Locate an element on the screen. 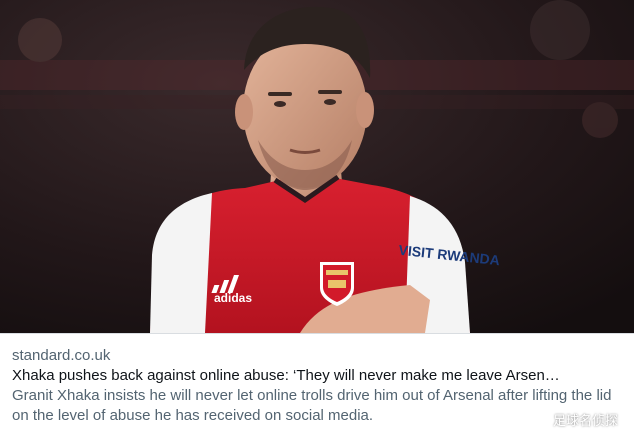 The image size is (634, 445). source-domain: standard.co.uk is located at coordinates (61, 355).